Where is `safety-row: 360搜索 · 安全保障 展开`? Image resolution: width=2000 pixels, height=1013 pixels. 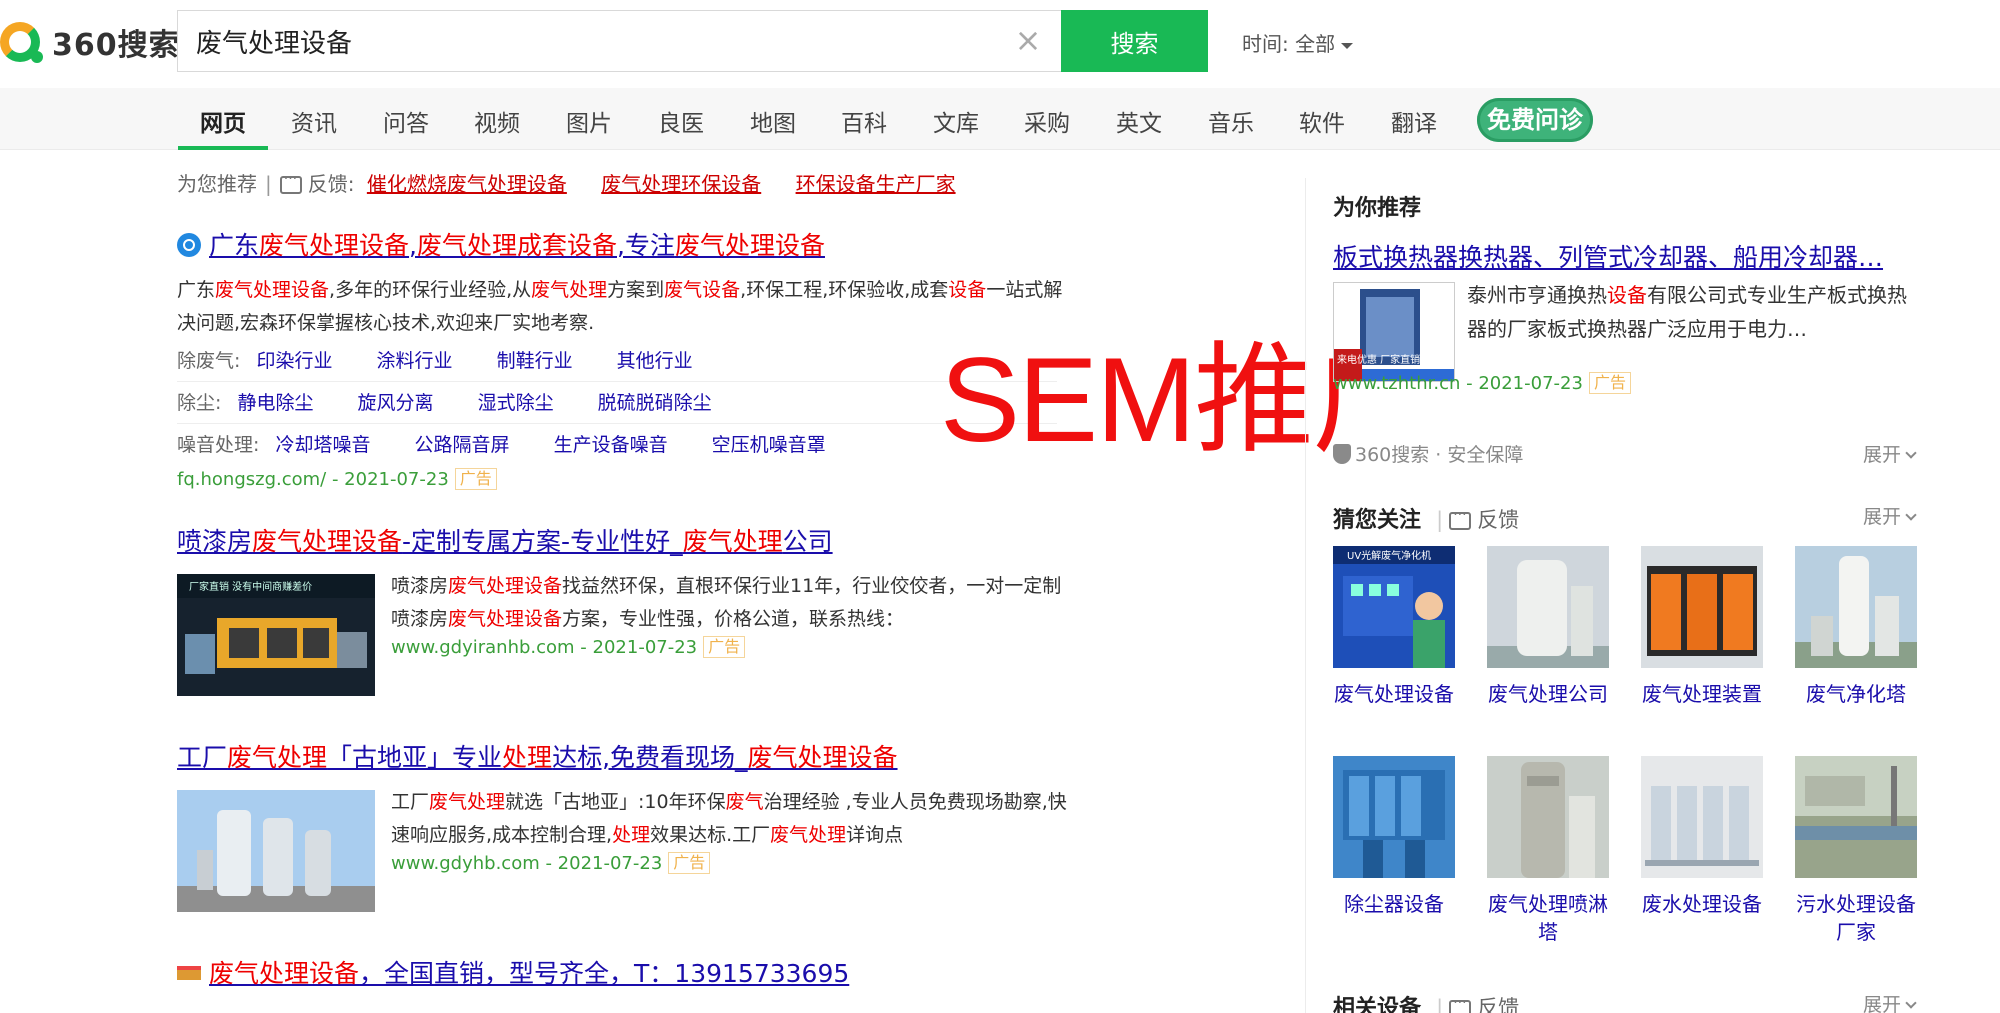
safety-row: 360搜索 · 安全保障 展开 is located at coordinates (1625, 453).